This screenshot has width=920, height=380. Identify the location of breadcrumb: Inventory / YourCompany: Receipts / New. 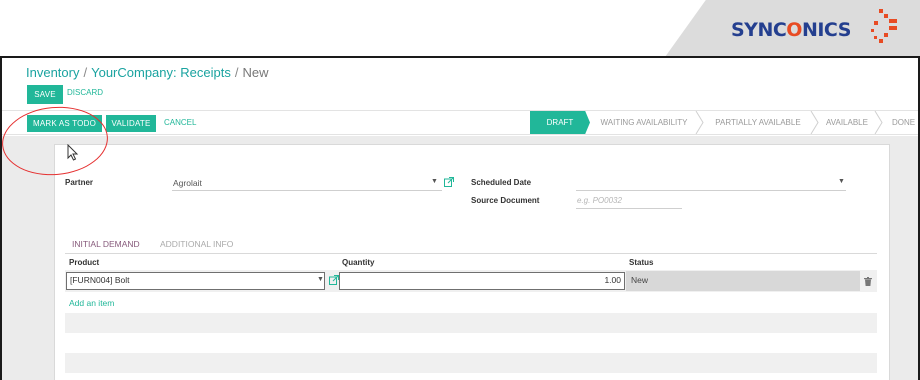
(147, 72).